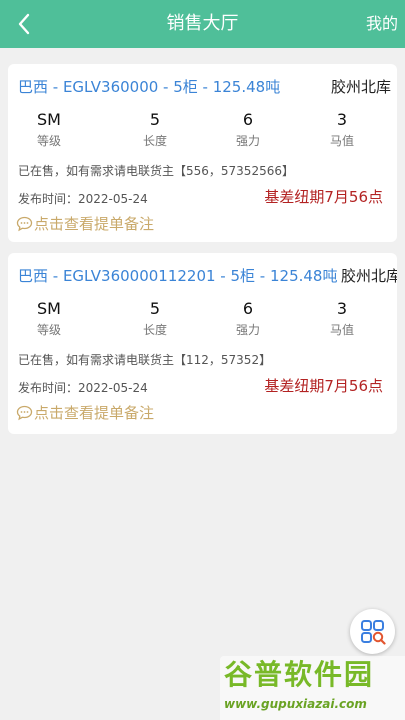 This screenshot has width=405, height=720. I want to click on grid-search-icon, so click(373, 632).